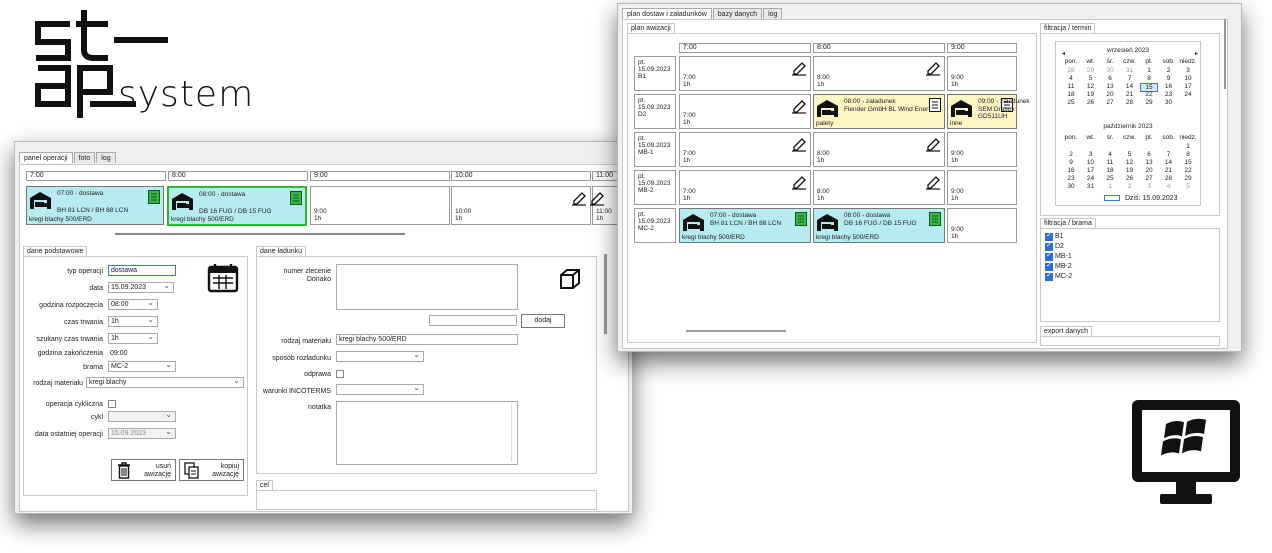 This screenshot has height=553, width=1272. Describe the element at coordinates (142, 433) in the screenshot. I see `last-date-picker: 15.09.2023` at that location.